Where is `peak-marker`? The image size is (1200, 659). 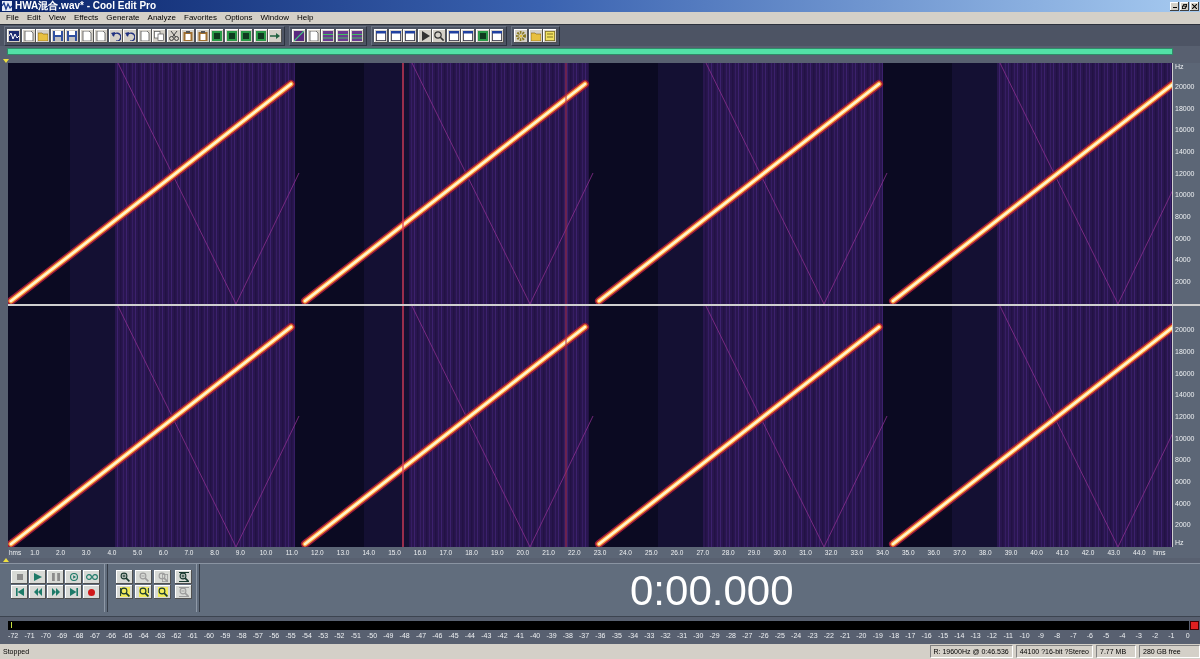 peak-marker is located at coordinates (11, 625).